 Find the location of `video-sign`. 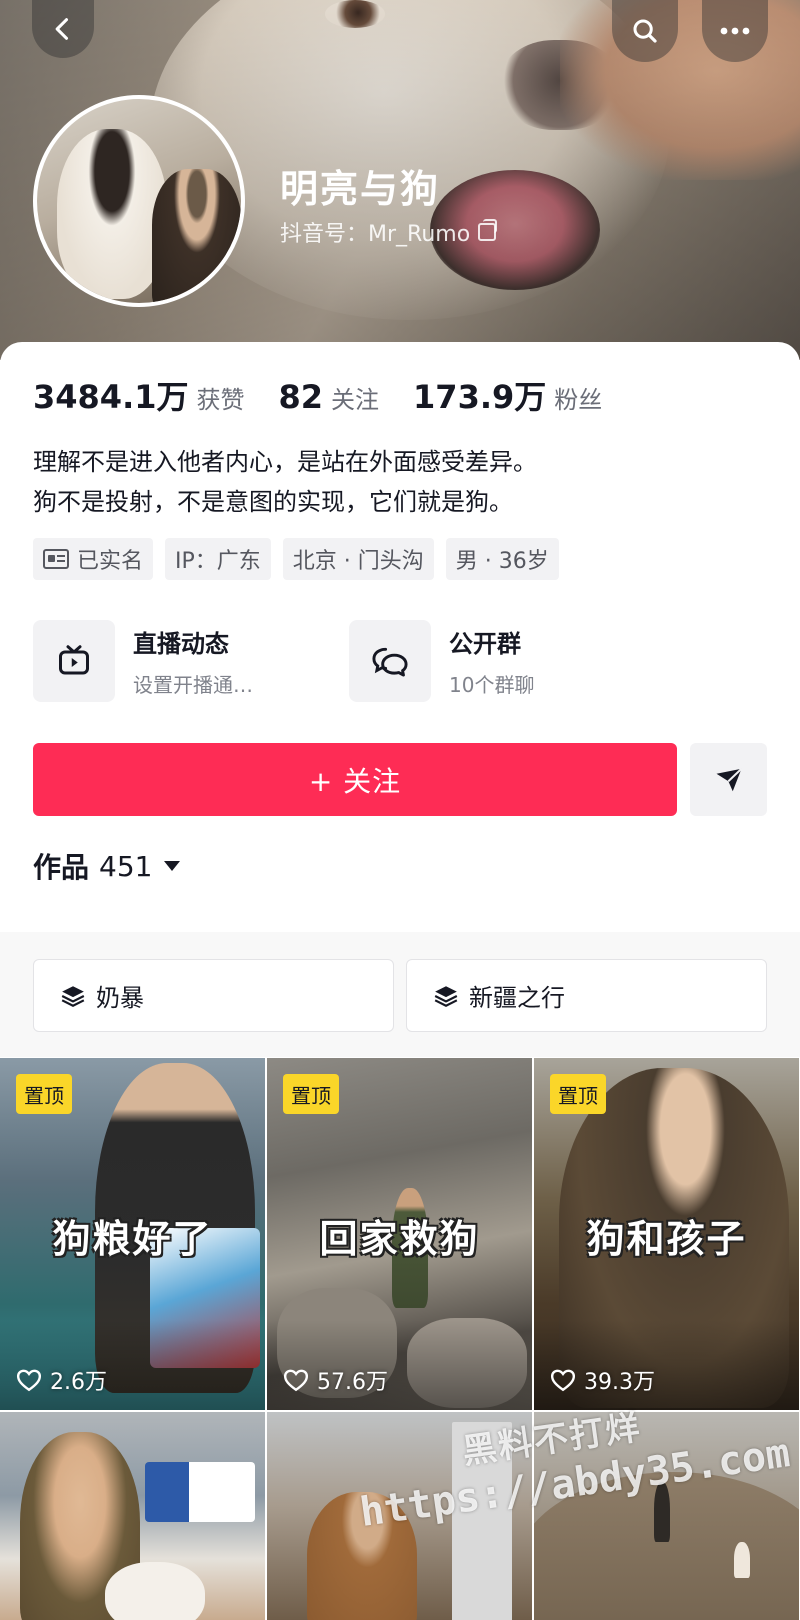

video-sign is located at coordinates (200, 1492).